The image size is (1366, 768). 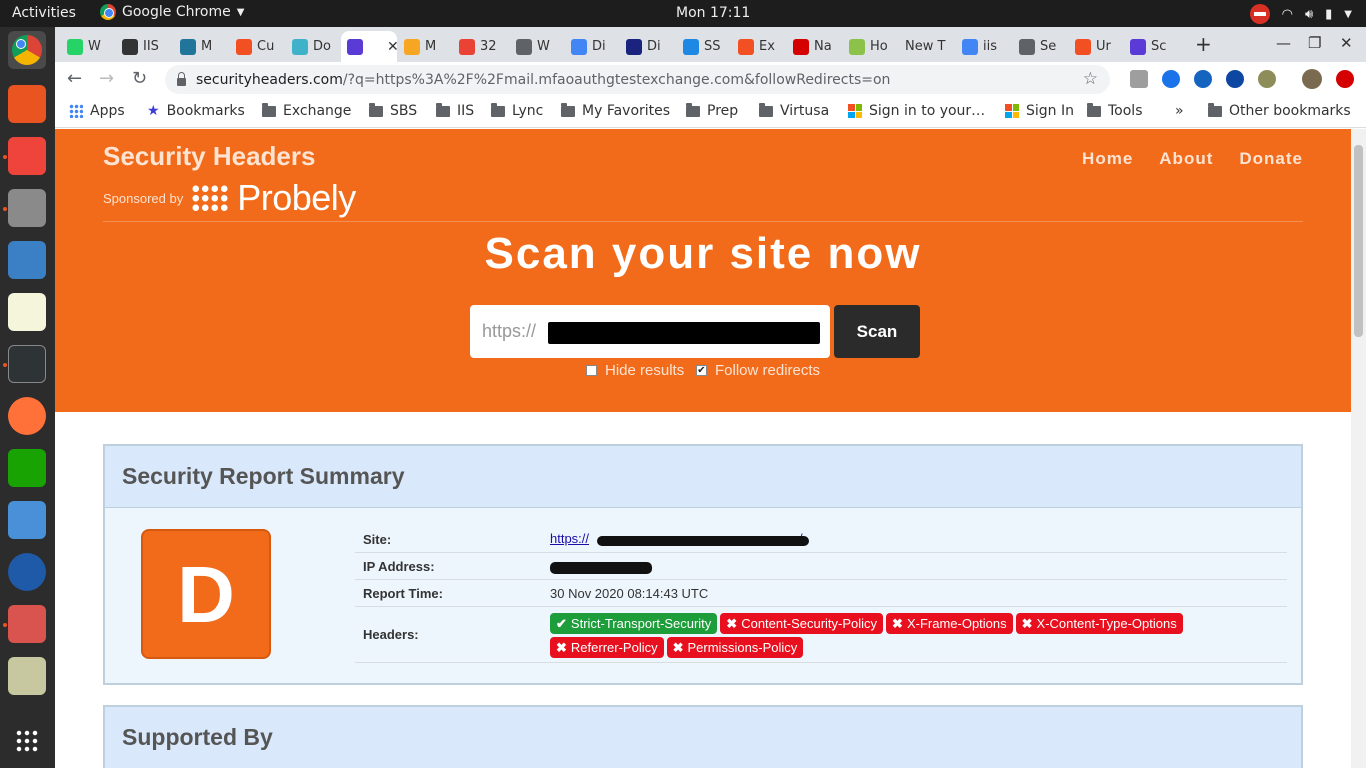 What do you see at coordinates (27, 520) in the screenshot?
I see `image-viewer-icon` at bounding box center [27, 520].